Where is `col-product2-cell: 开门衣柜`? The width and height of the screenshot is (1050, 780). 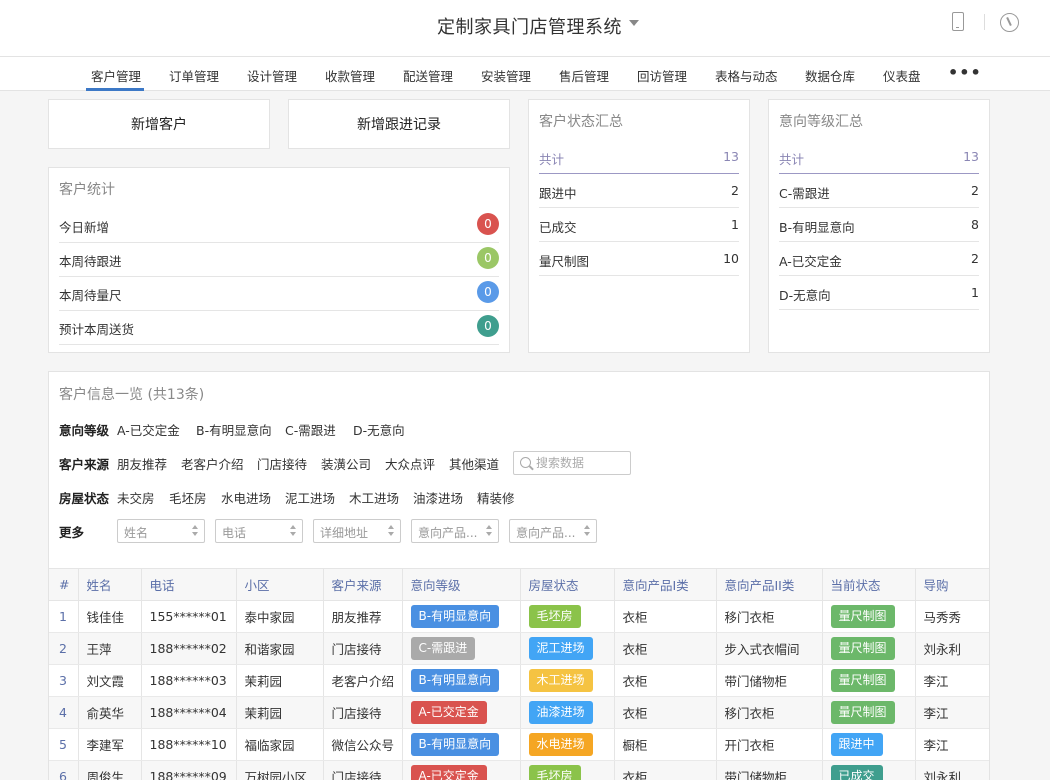 col-product2-cell: 开门衣柜 is located at coordinates (769, 744).